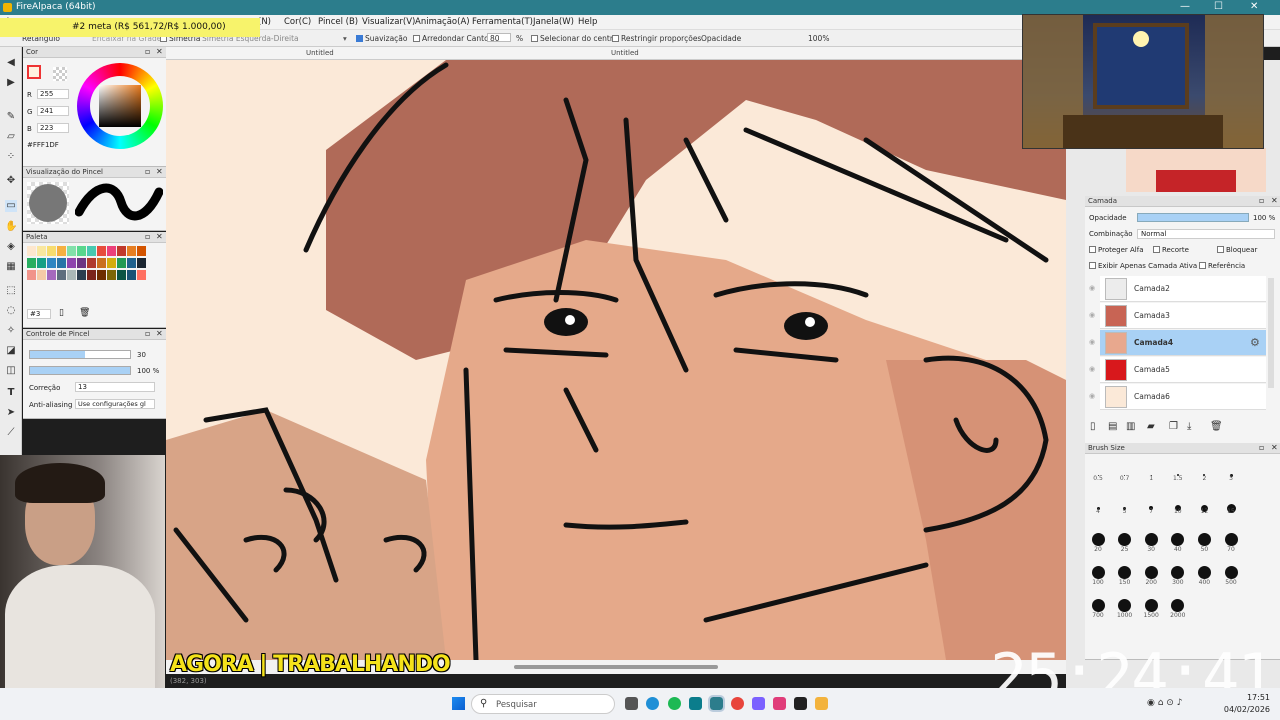 The width and height of the screenshot is (1280, 720). What do you see at coordinates (1261, 447) in the screenshot?
I see `brush-size-float-icon: ▫` at bounding box center [1261, 447].